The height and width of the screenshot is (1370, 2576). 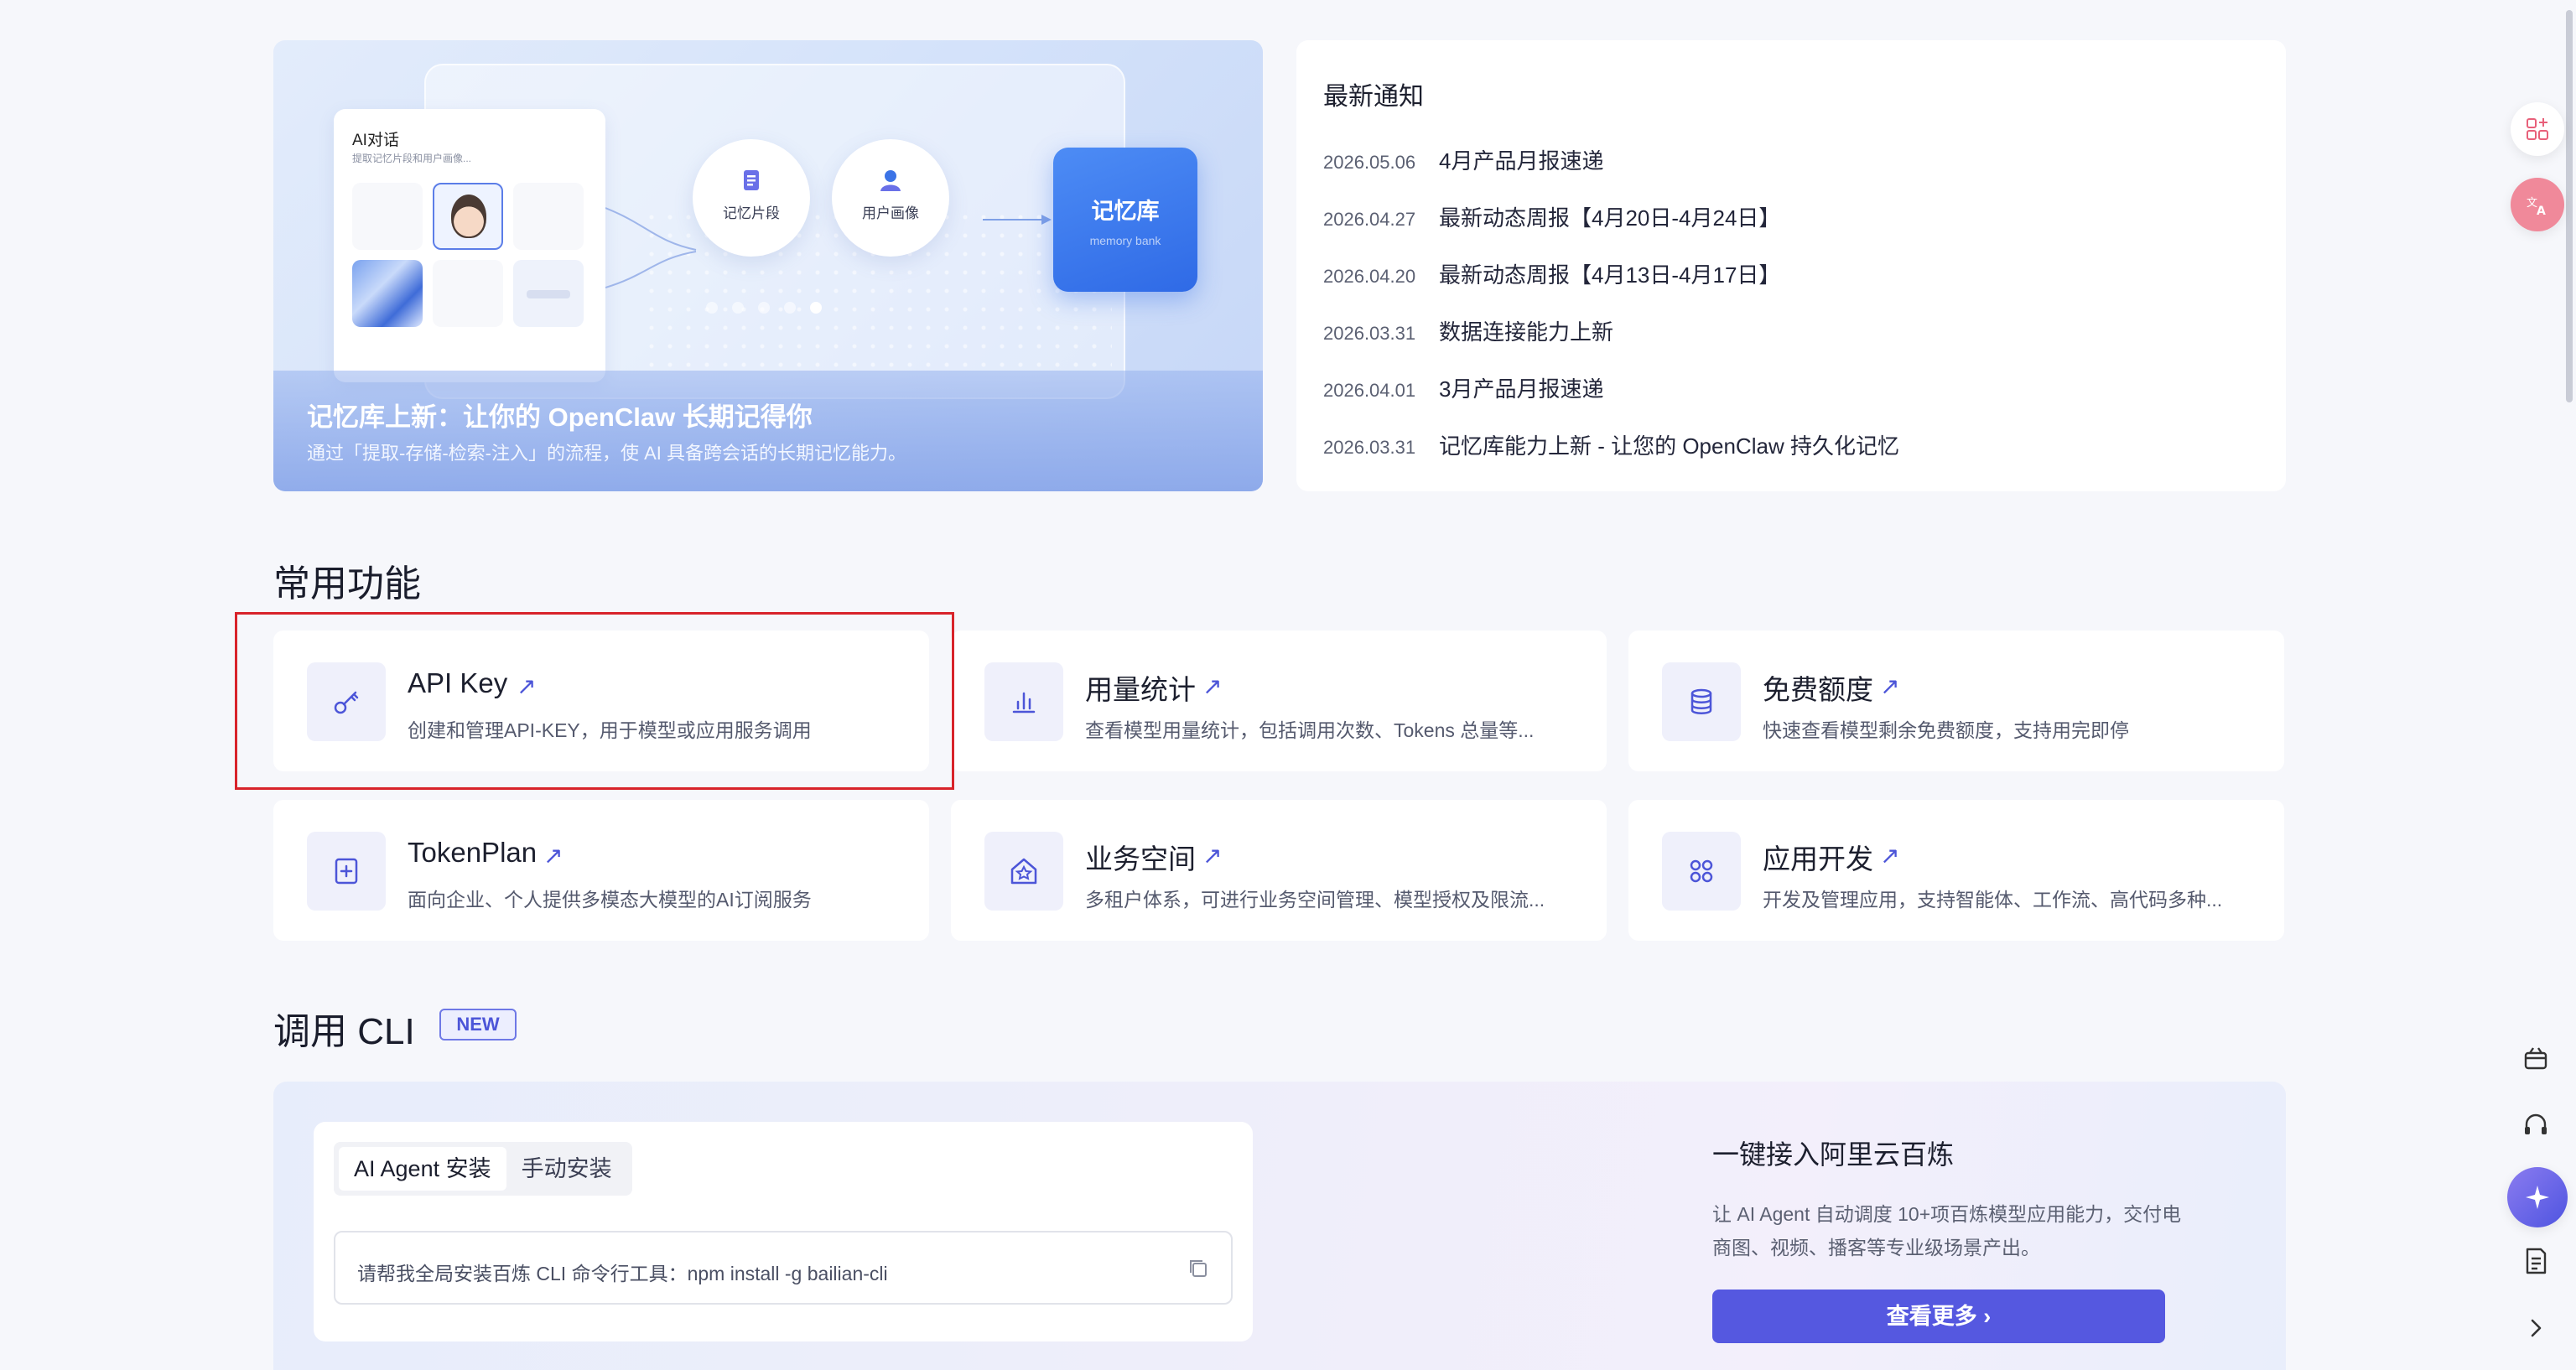 I want to click on assistant-button, so click(x=2537, y=1197).